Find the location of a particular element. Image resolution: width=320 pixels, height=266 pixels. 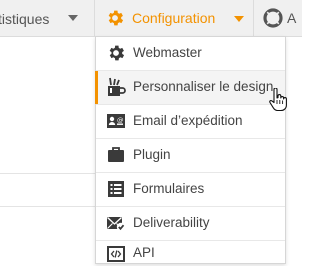

menu-item-plugin: Plugin is located at coordinates (190, 155).